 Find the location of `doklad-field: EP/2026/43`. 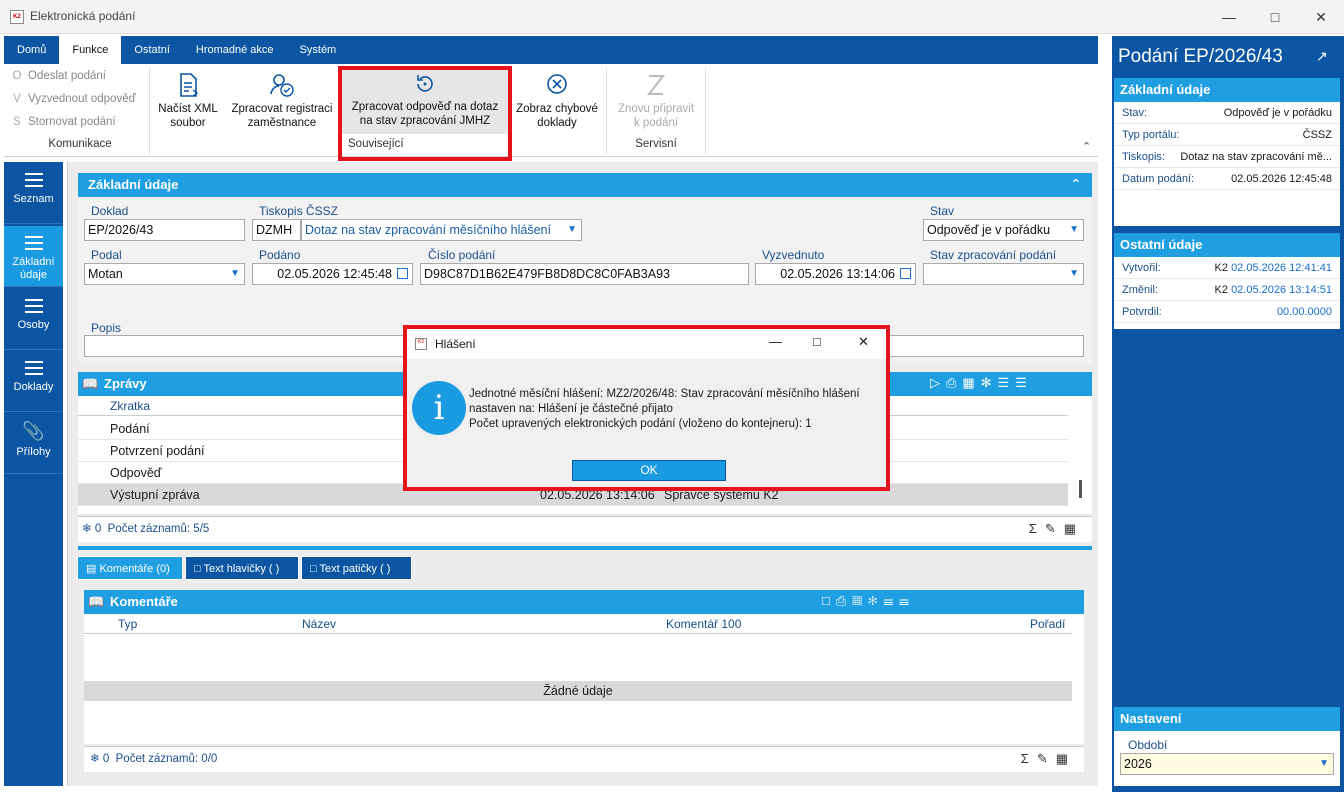

doklad-field: EP/2026/43 is located at coordinates (164, 230).